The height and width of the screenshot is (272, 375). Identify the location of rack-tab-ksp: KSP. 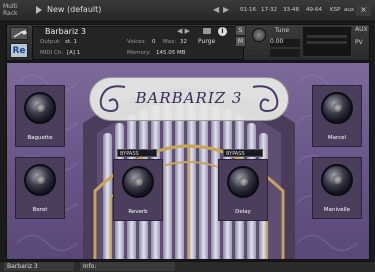
(335, 10).